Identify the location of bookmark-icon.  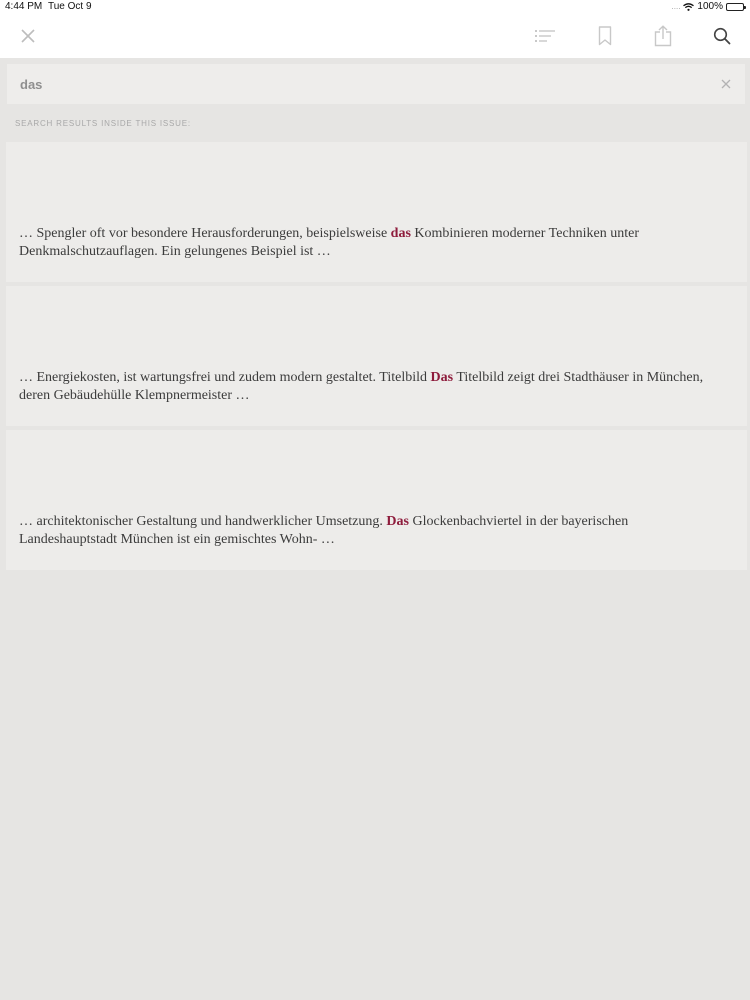
(605, 36).